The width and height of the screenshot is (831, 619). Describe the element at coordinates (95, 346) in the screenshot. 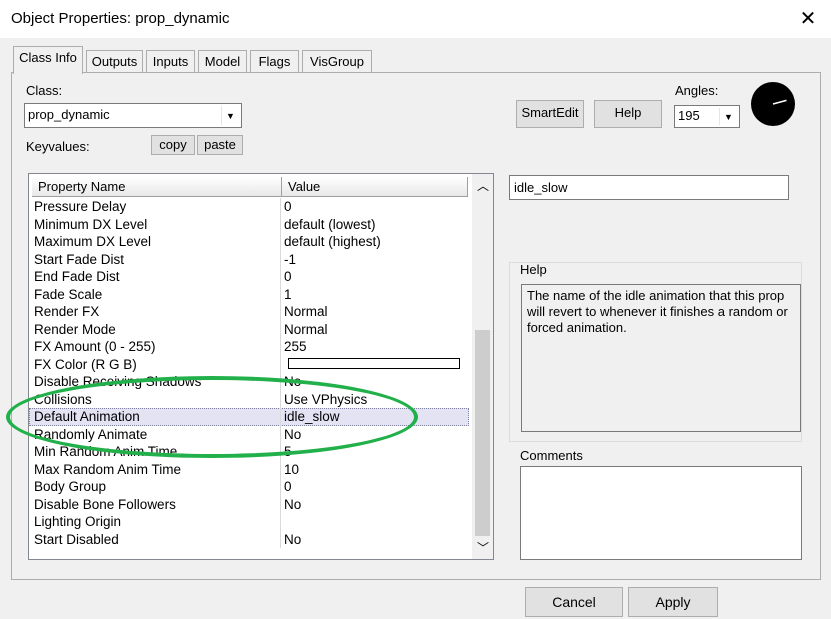

I see `property-name-cell: FX Amount (0 - 255)` at that location.